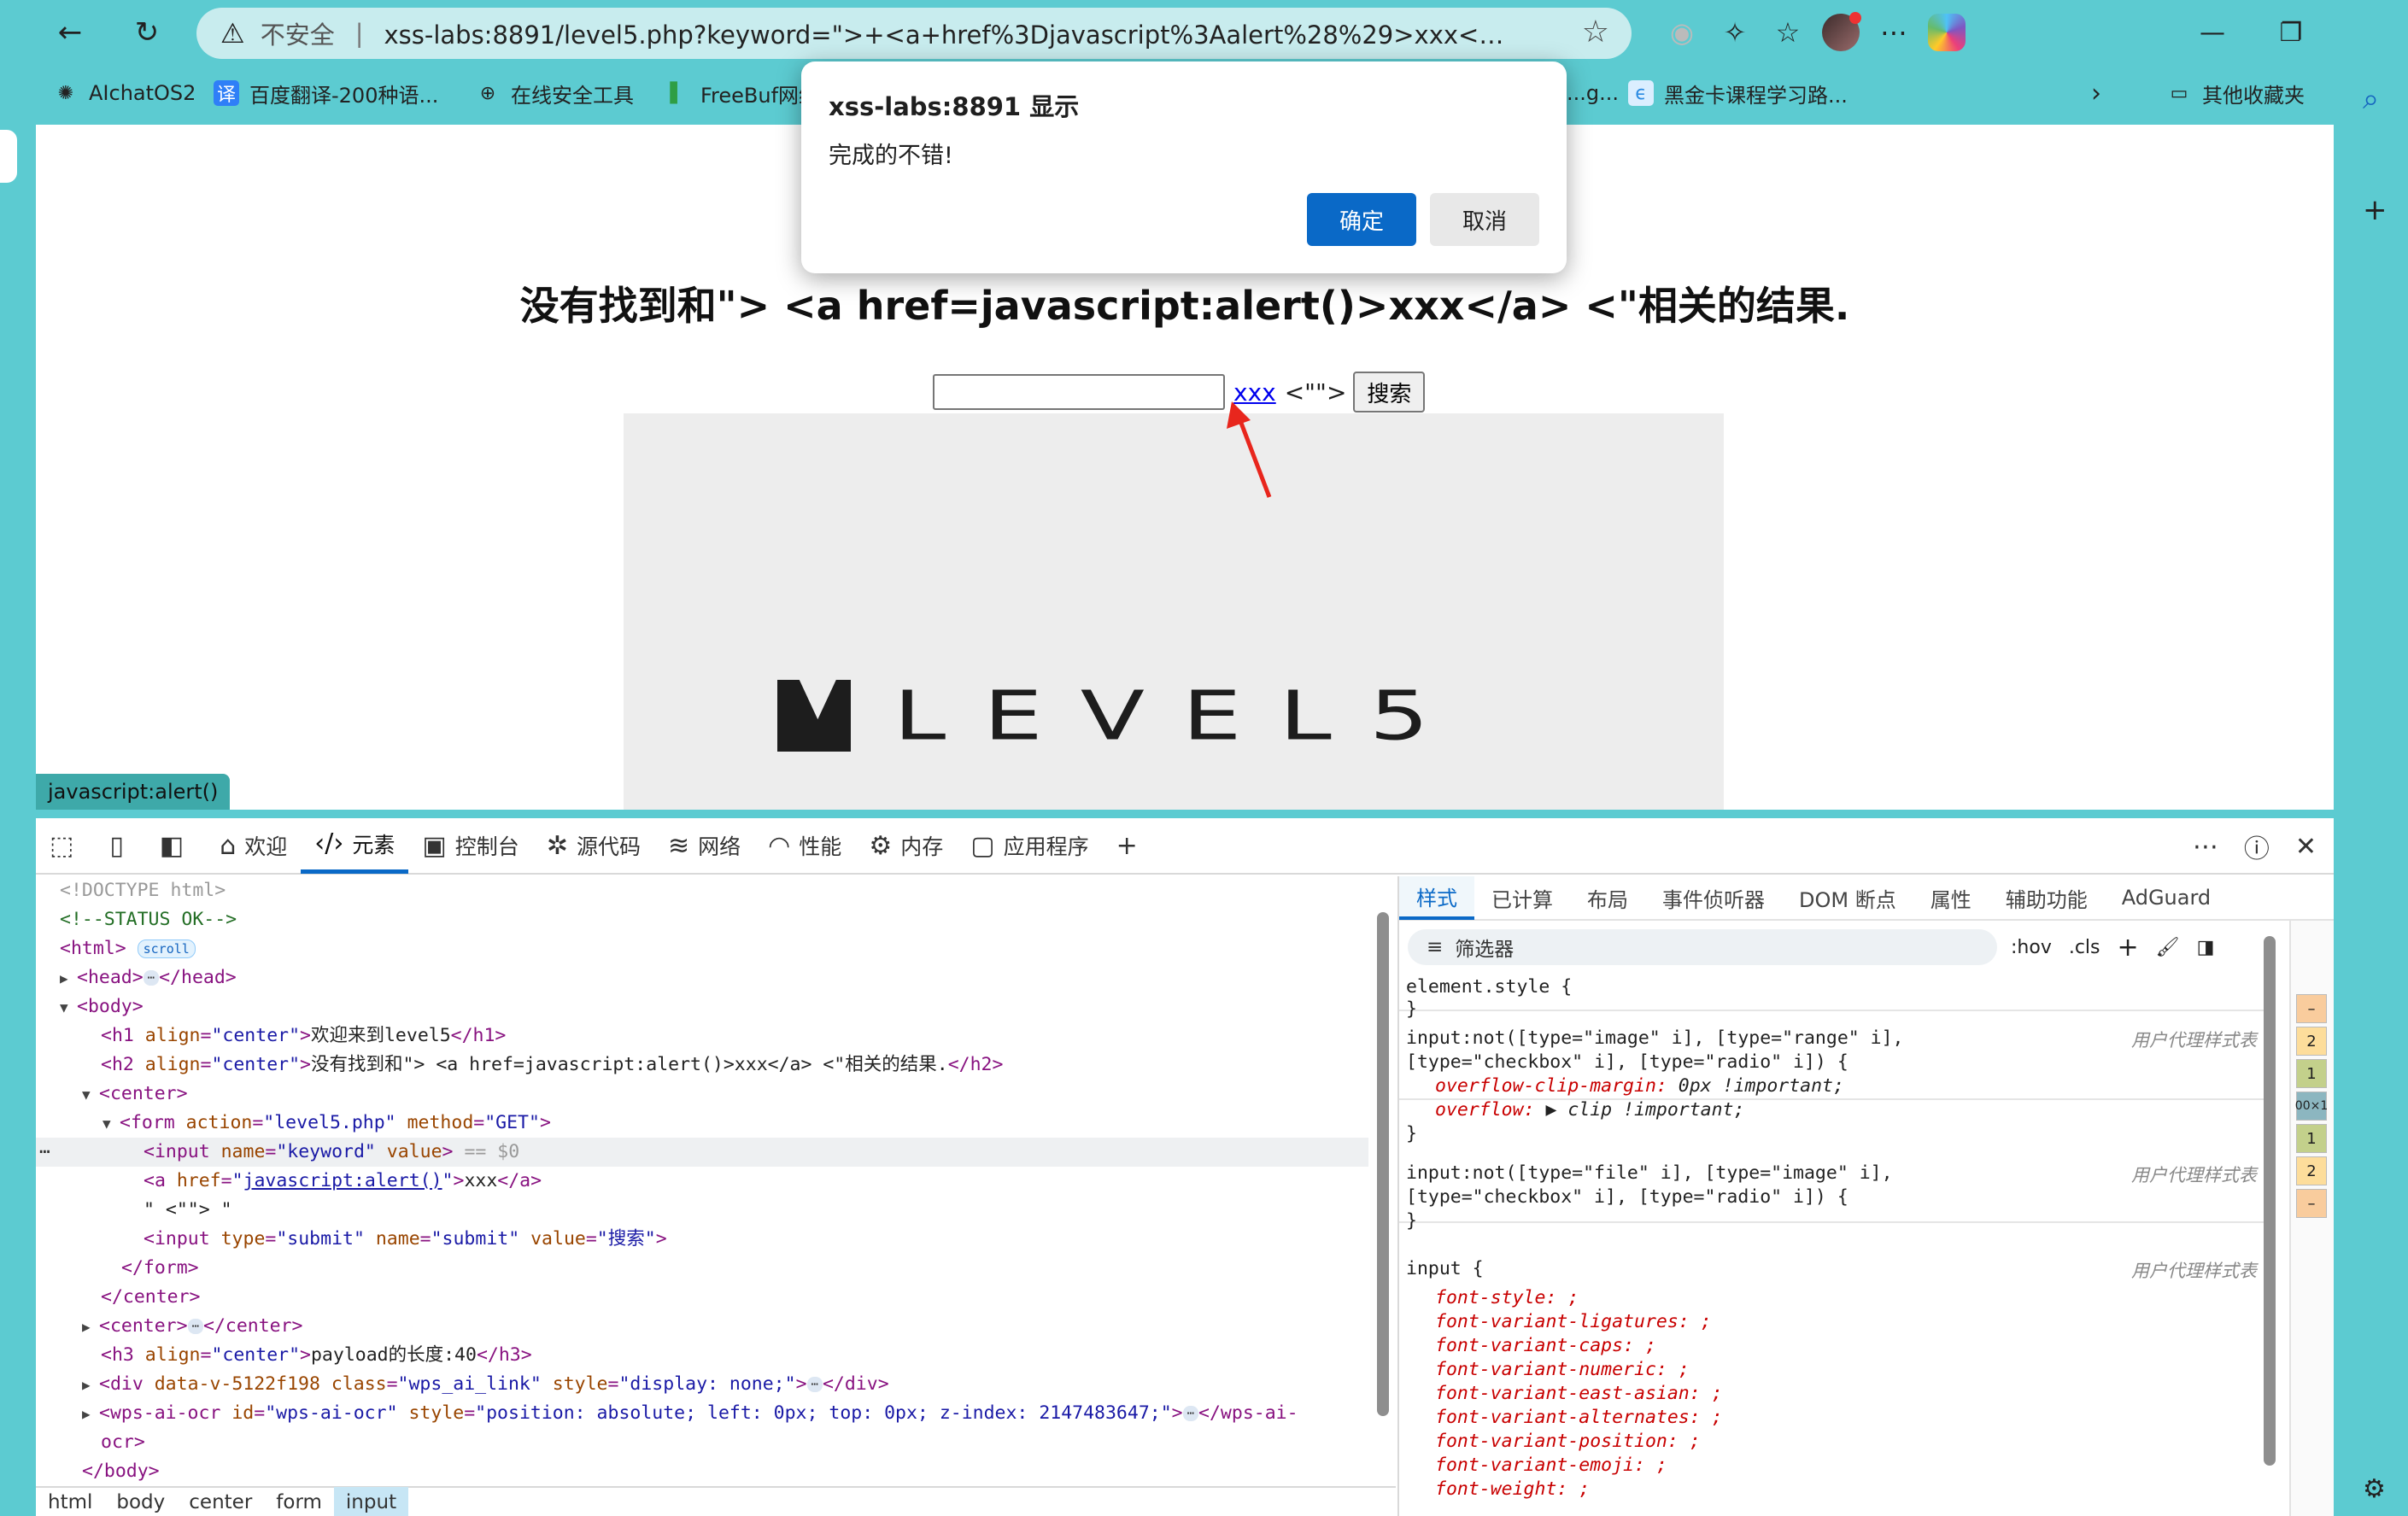 The image size is (2408, 1516). I want to click on sidebar-toggle-icon: ◨, so click(2206, 947).